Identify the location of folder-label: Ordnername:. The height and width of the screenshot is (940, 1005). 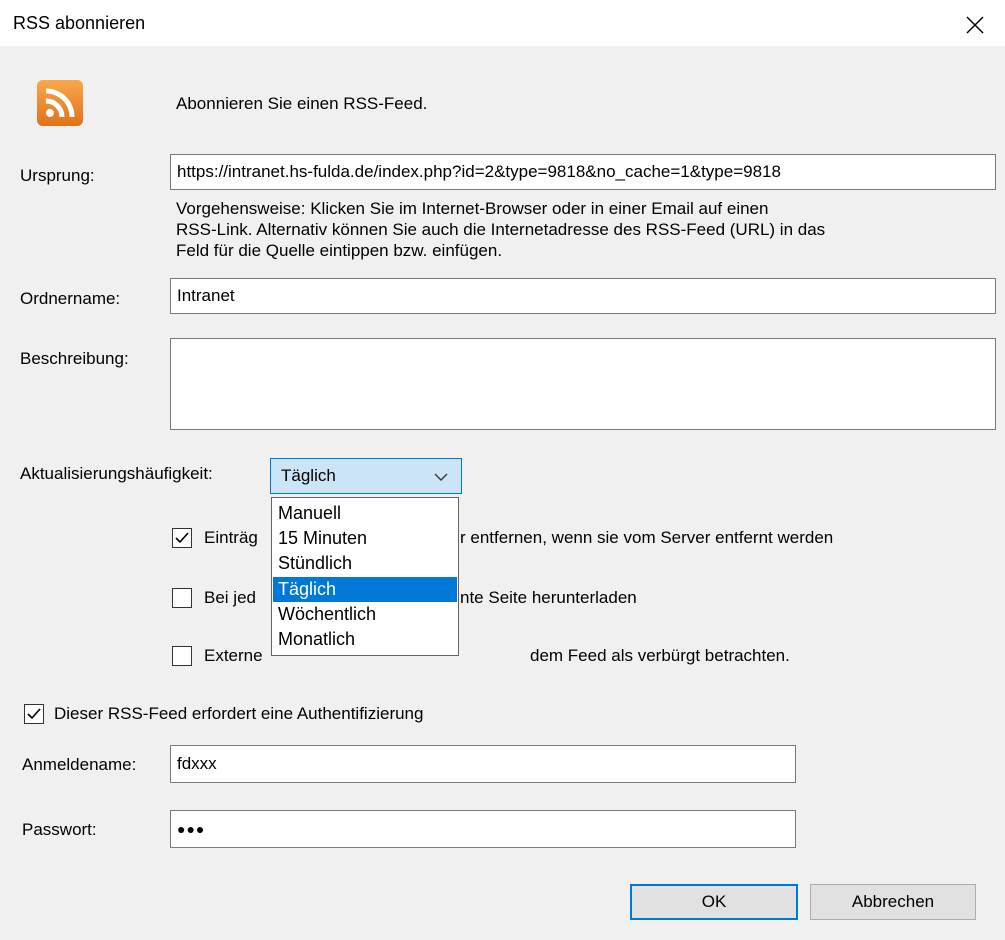
(70, 298).